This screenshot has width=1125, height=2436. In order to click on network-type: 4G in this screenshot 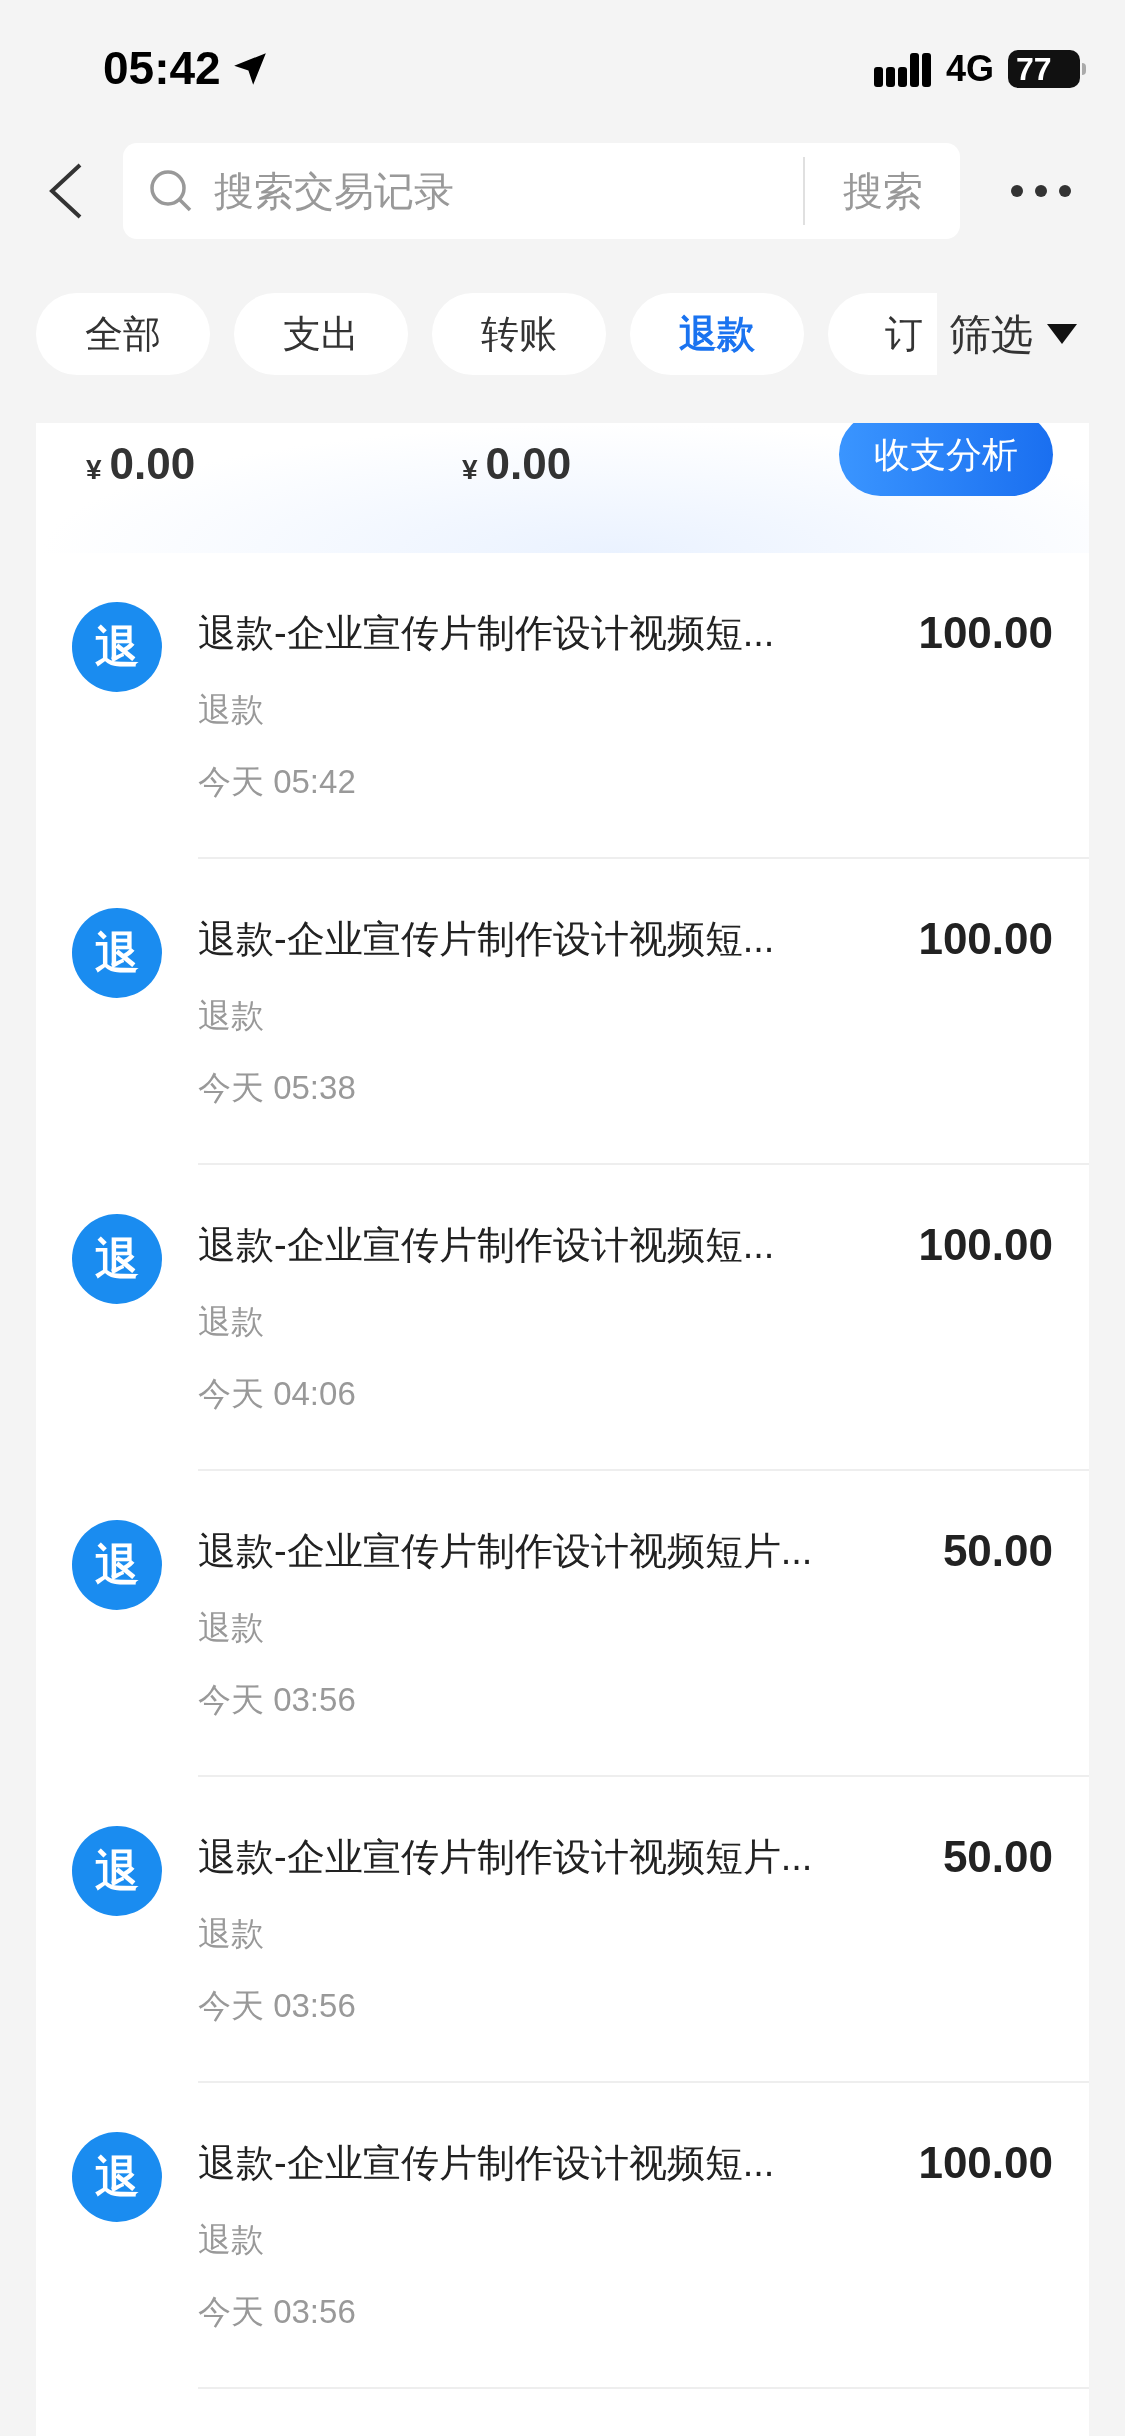, I will do `click(969, 68)`.